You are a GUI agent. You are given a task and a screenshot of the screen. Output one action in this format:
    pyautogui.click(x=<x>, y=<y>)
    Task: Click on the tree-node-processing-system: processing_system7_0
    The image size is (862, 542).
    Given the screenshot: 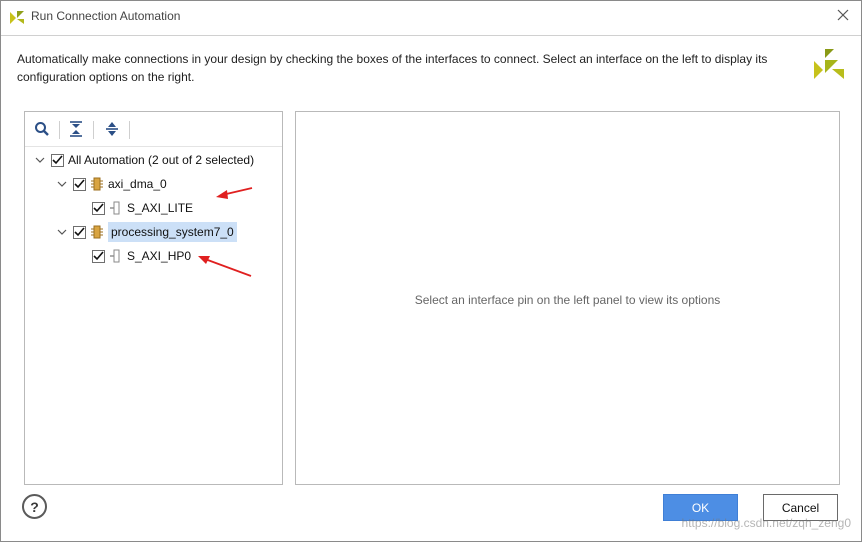 What is the action you would take?
    pyautogui.click(x=146, y=232)
    